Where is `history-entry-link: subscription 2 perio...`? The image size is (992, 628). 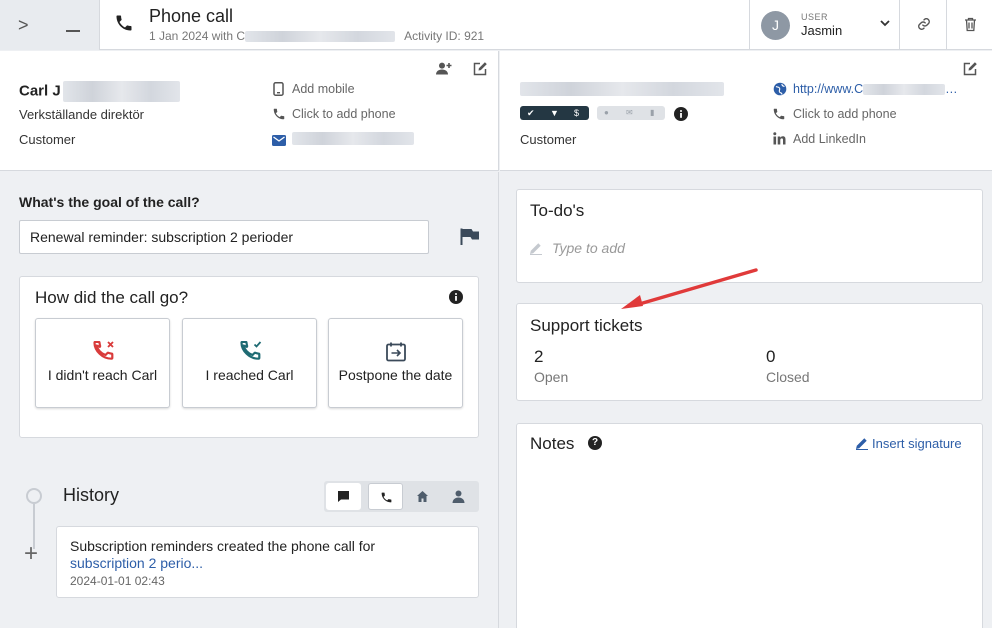 history-entry-link: subscription 2 perio... is located at coordinates (136, 563).